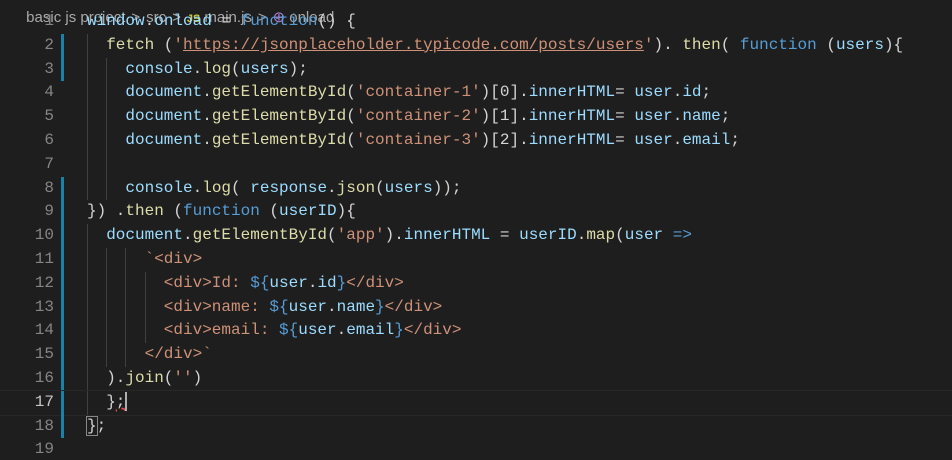 The height and width of the screenshot is (460, 952). What do you see at coordinates (692, 92) in the screenshot?
I see `token-var: id` at bounding box center [692, 92].